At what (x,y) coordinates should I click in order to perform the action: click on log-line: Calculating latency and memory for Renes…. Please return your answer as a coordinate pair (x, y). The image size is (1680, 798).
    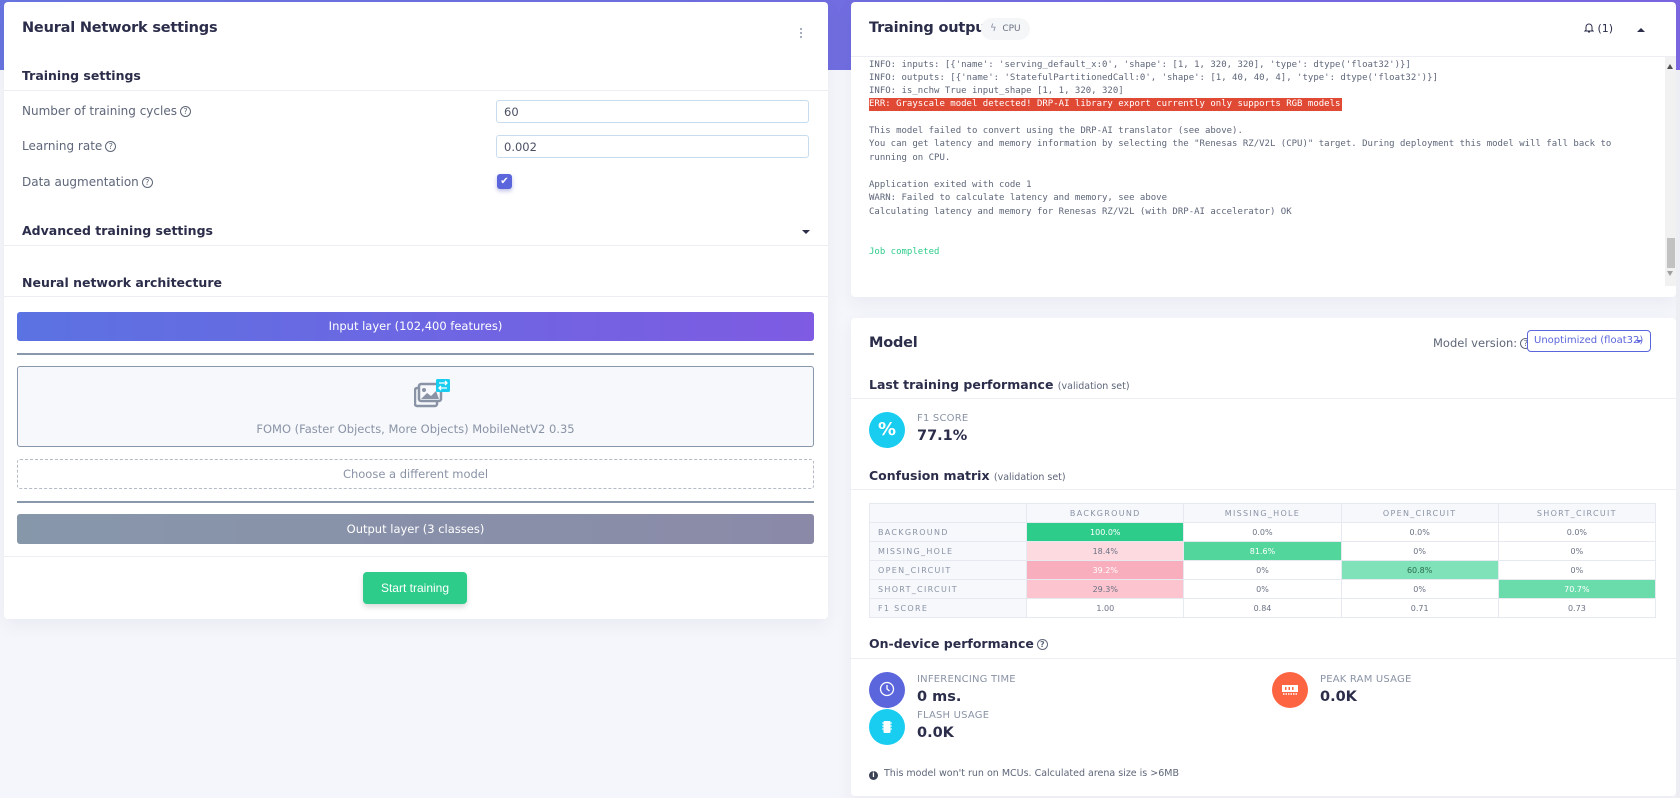
    Looking at the image, I should click on (1080, 212).